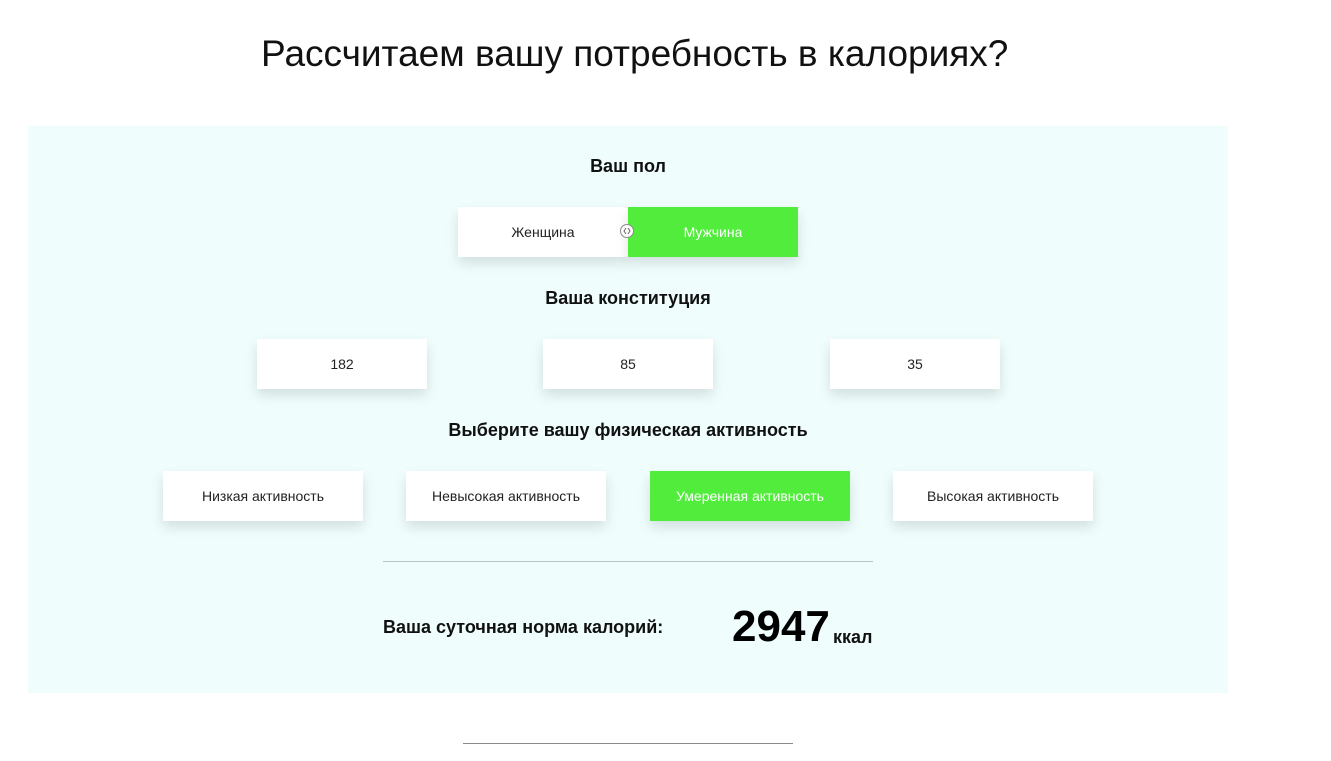  Describe the element at coordinates (915, 364) in the screenshot. I see `age-field: 35` at that location.